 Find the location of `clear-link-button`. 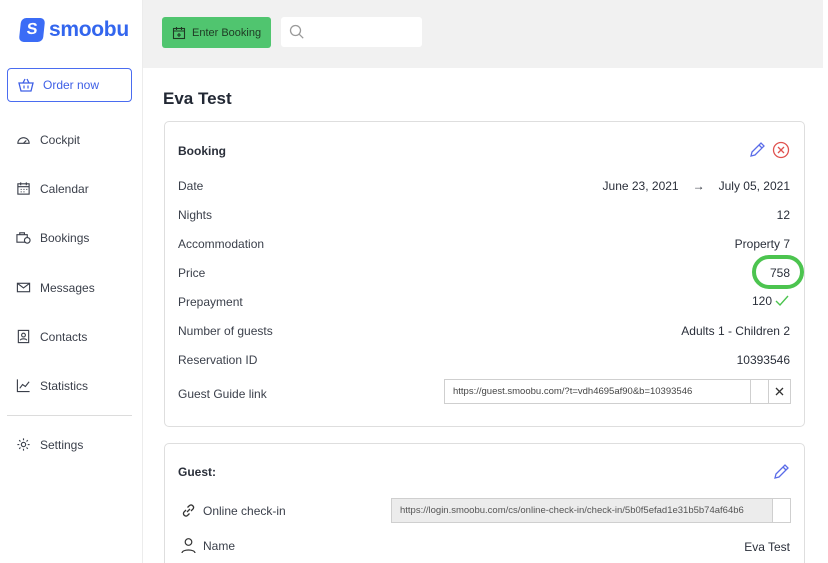

clear-link-button is located at coordinates (779, 391).